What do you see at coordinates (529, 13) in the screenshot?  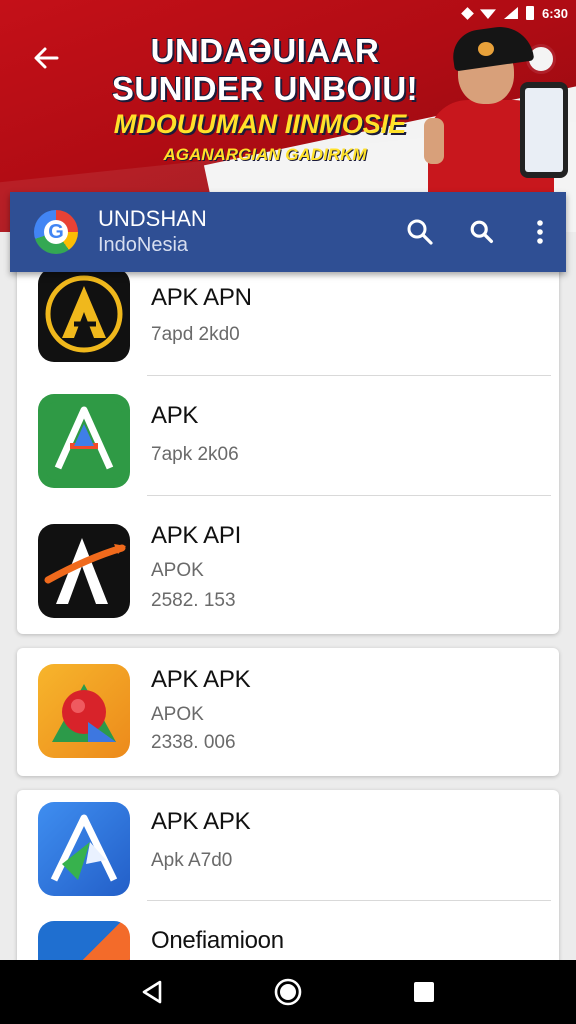 I see `battery-icon` at bounding box center [529, 13].